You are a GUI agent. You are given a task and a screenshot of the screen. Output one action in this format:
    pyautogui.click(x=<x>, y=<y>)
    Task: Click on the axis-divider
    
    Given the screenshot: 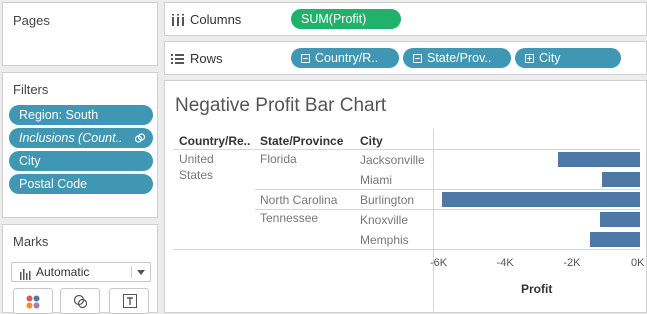 What is the action you would take?
    pyautogui.click(x=433, y=220)
    